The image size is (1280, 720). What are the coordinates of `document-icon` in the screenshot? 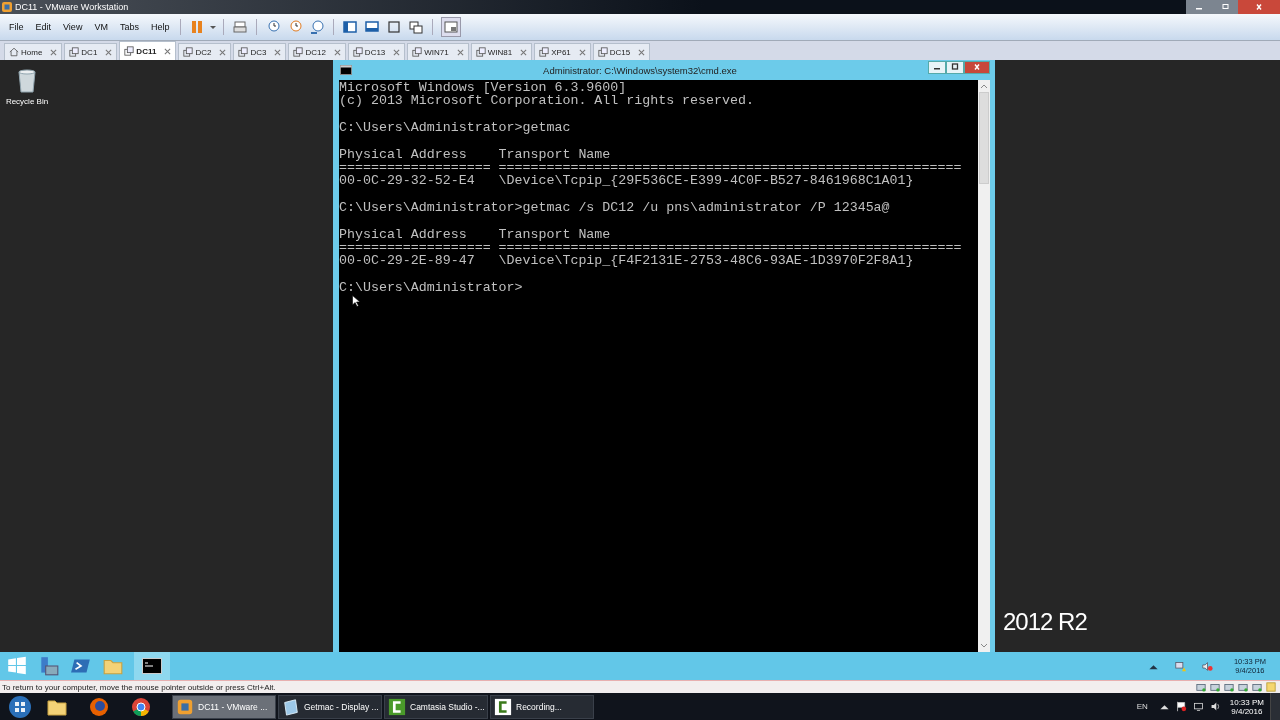 It's located at (291, 706).